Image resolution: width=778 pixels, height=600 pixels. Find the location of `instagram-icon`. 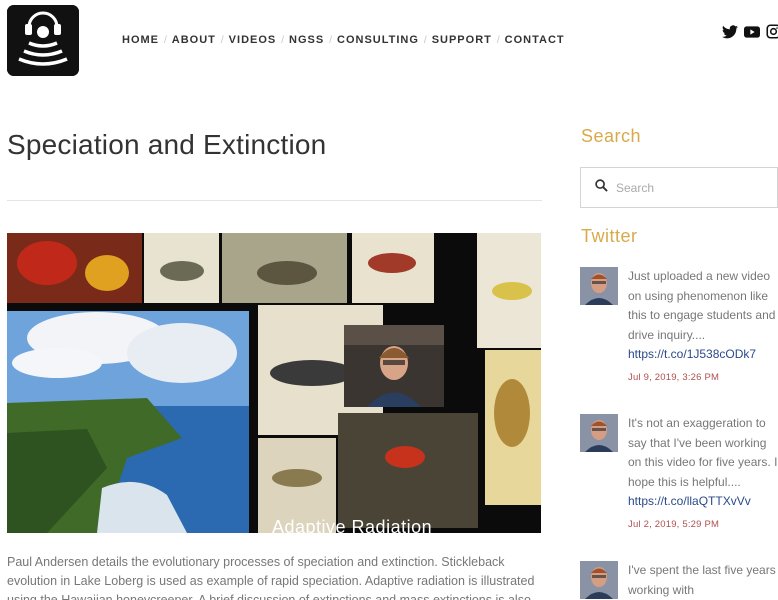

instagram-icon is located at coordinates (772, 34).